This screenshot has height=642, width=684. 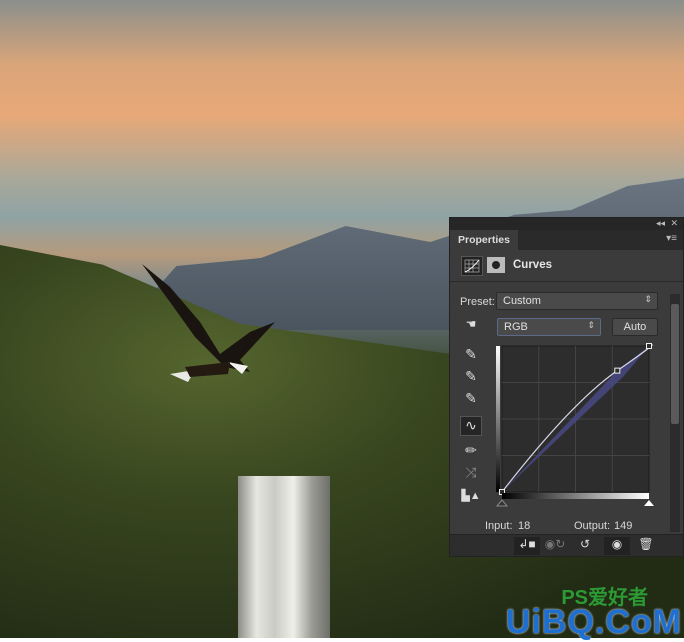 What do you see at coordinates (635, 327) in the screenshot?
I see `auto-button: Auto` at bounding box center [635, 327].